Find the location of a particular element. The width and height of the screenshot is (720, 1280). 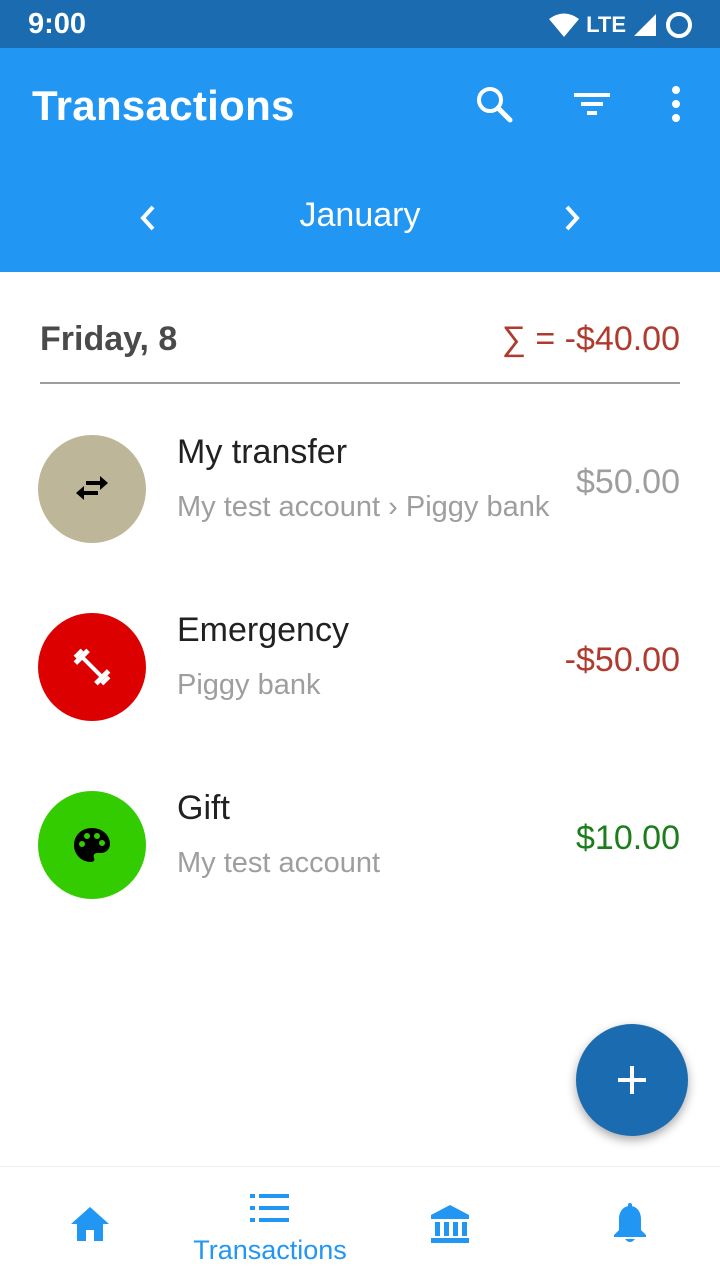

home-icon is located at coordinates (90, 1224).